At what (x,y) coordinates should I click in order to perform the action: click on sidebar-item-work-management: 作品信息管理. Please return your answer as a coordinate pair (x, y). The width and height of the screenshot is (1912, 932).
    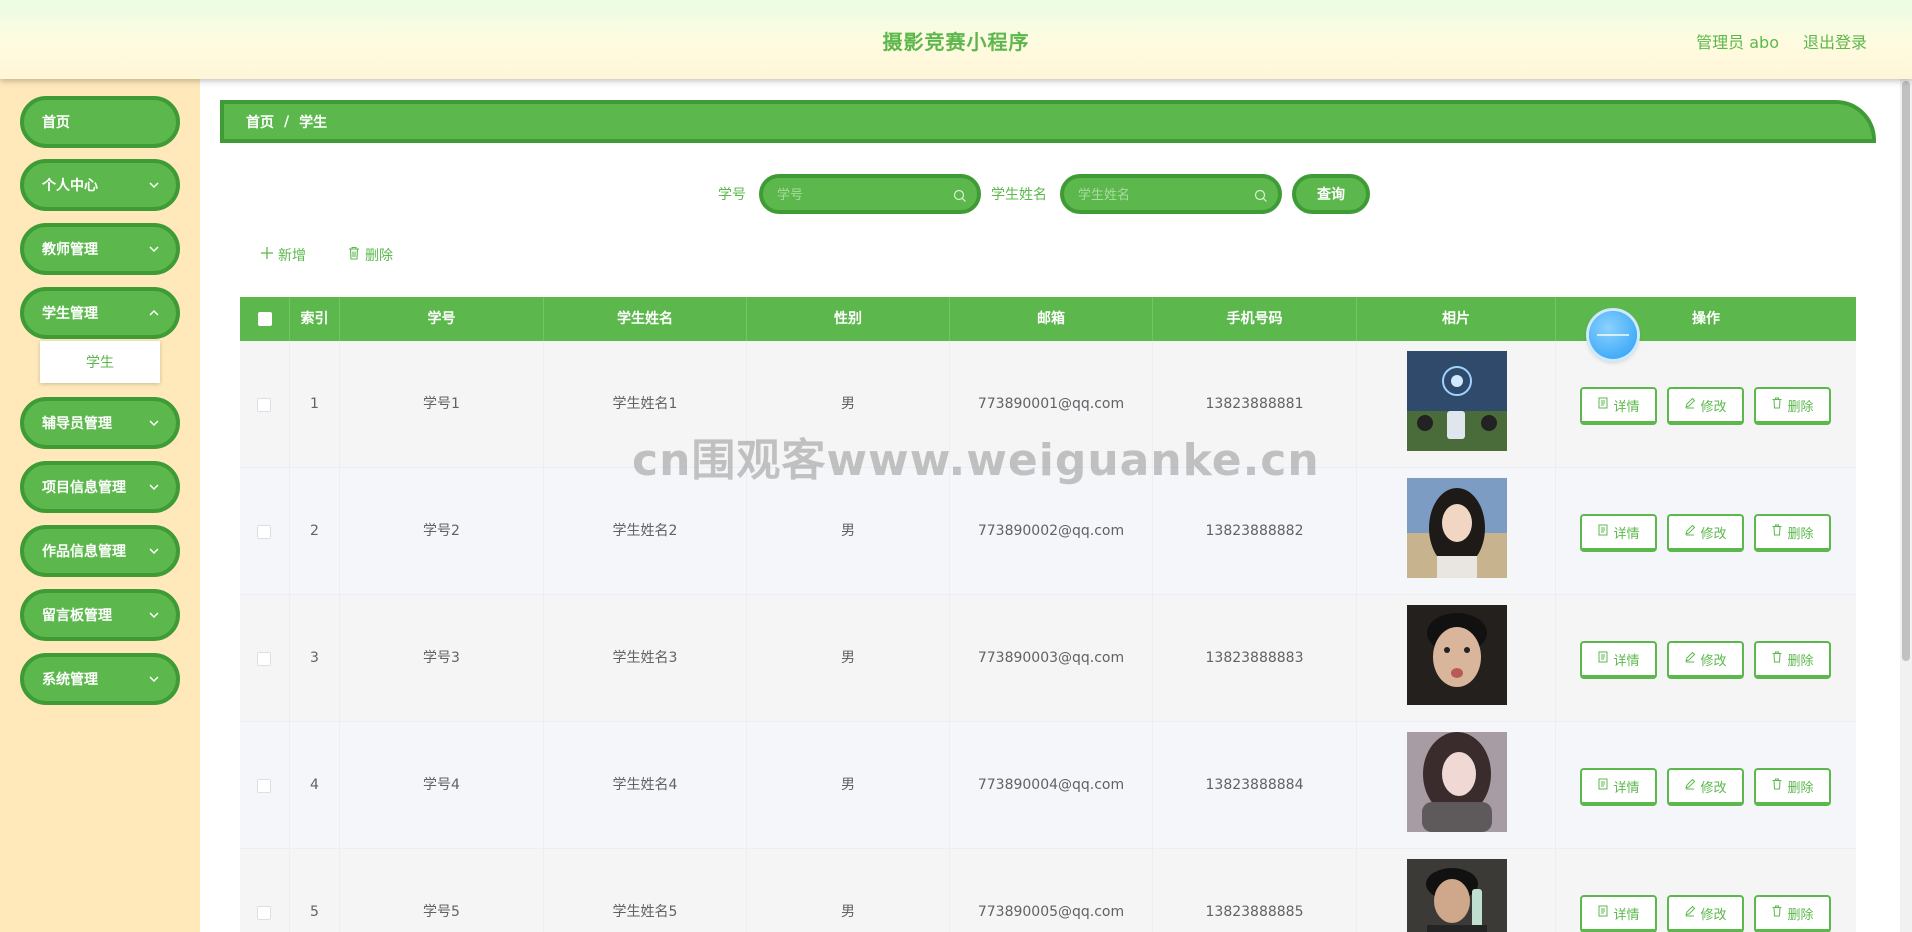
    Looking at the image, I should click on (100, 551).